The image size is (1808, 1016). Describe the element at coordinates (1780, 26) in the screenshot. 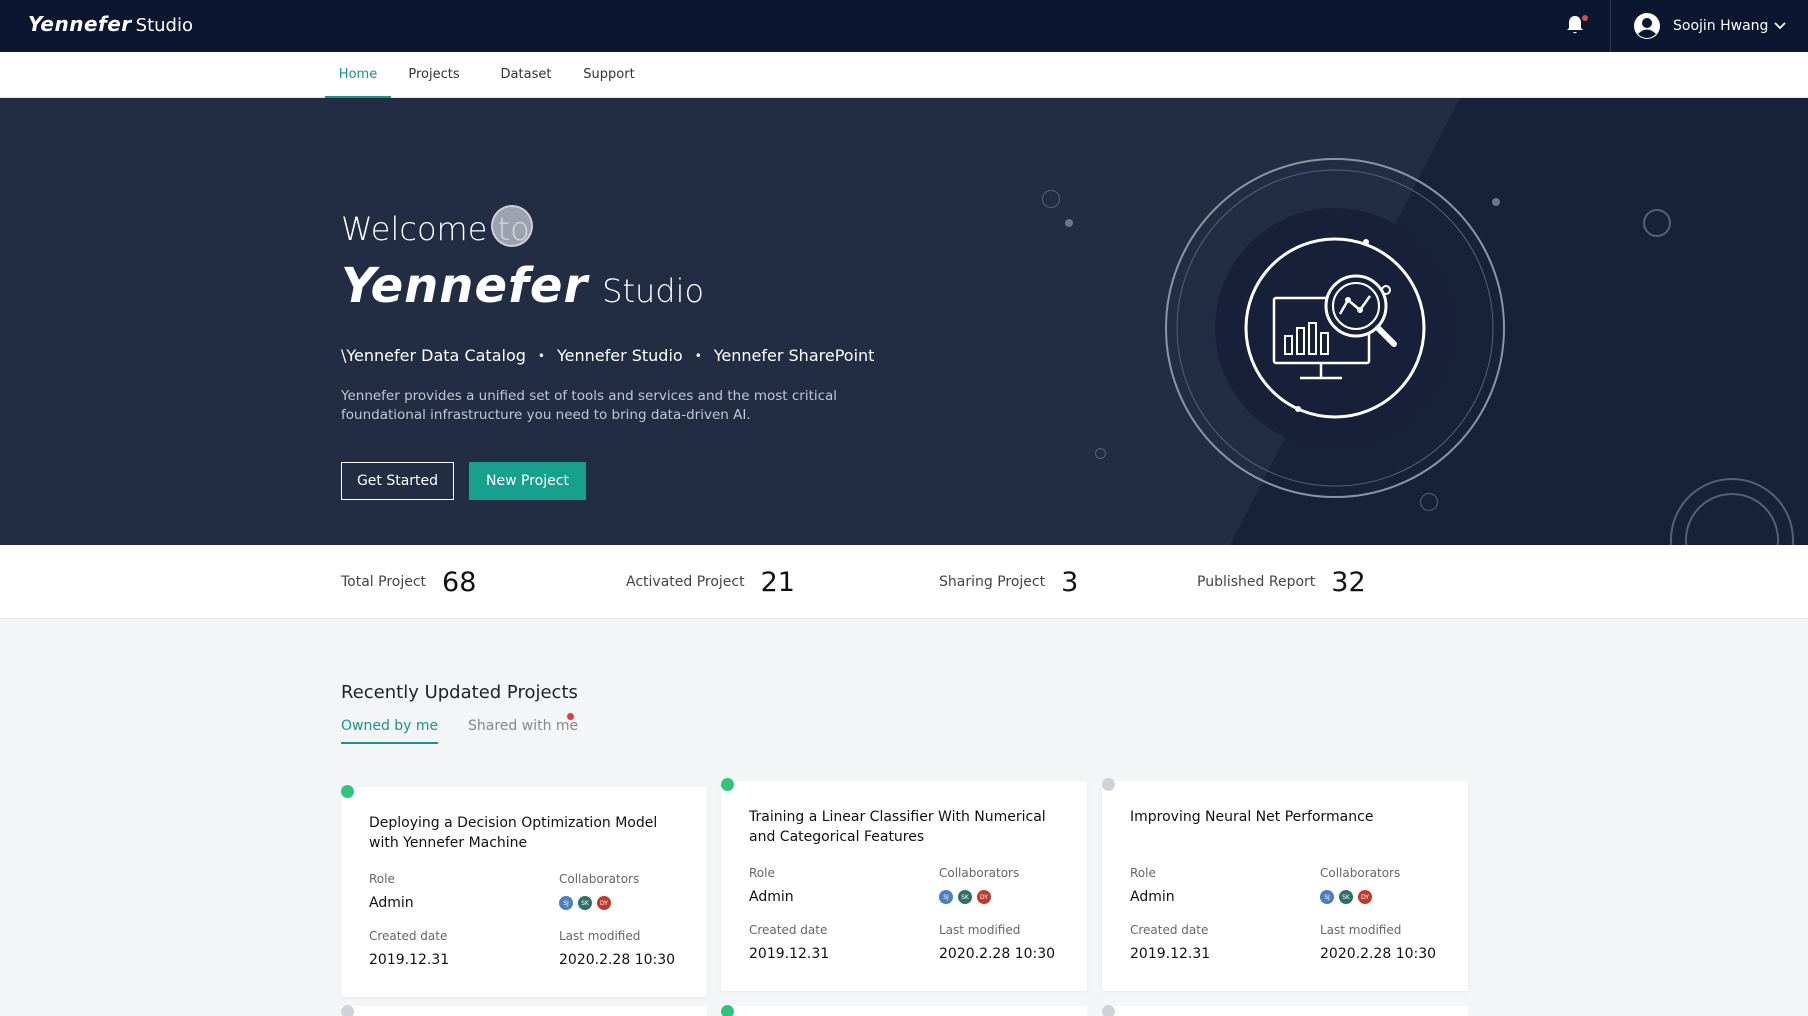

I see `chevron-down-icon` at that location.